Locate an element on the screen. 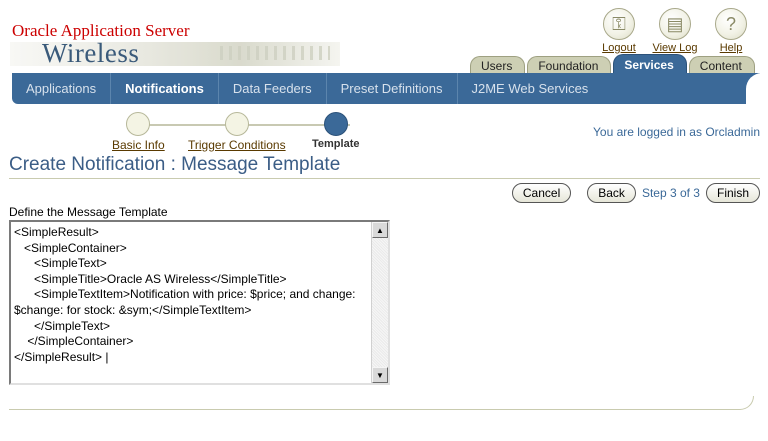 This screenshot has height=441, width=768. finish-button: Finish is located at coordinates (732, 193).